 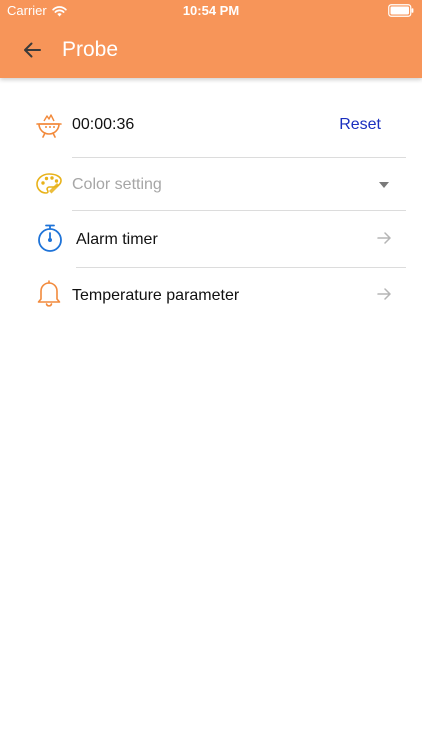 What do you see at coordinates (50, 238) in the screenshot?
I see `stopwatch-icon` at bounding box center [50, 238].